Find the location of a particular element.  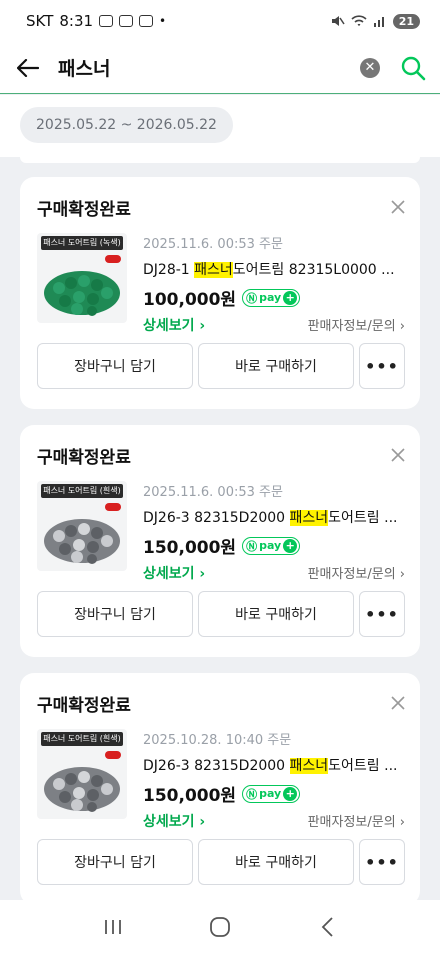

chevron-left-icon is located at coordinates (327, 926).